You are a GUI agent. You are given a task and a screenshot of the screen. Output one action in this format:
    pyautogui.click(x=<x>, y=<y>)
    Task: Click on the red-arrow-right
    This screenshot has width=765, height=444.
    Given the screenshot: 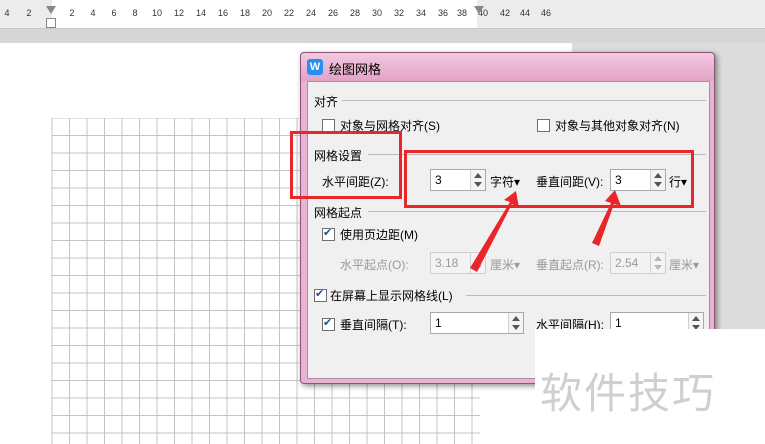 What is the action you would take?
    pyautogui.click(x=606, y=218)
    